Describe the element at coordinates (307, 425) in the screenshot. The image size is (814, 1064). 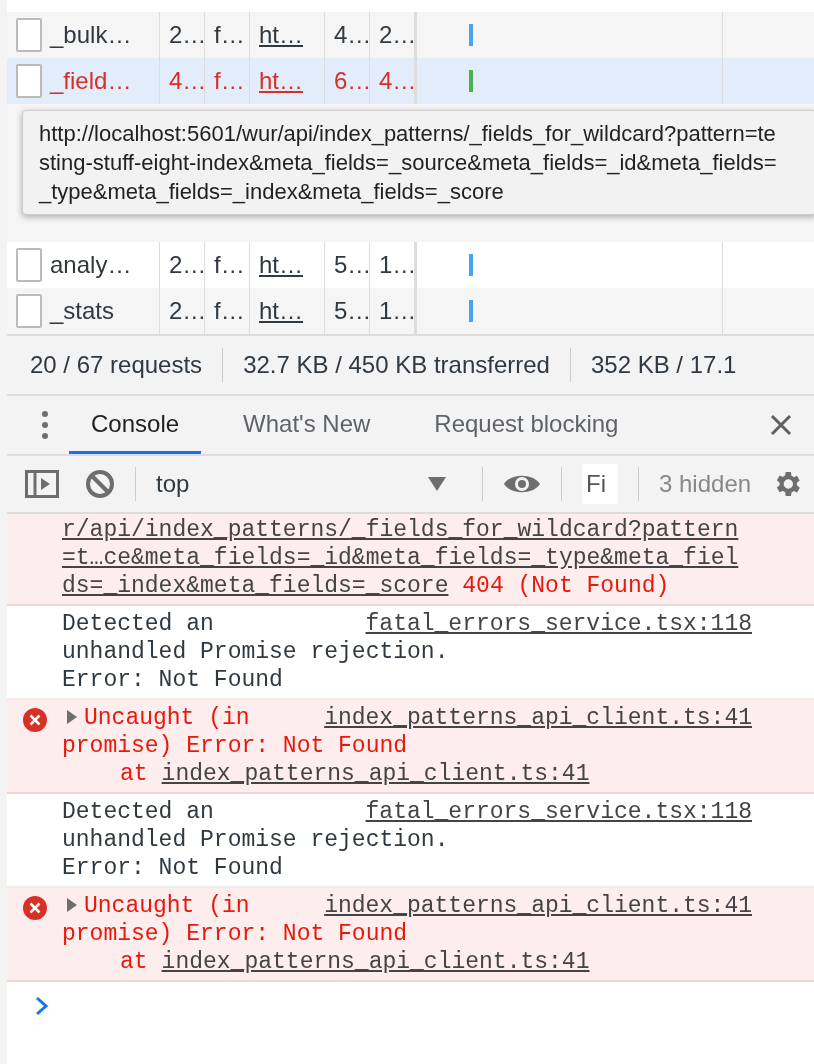
I see `drawer-tab: What's New` at that location.